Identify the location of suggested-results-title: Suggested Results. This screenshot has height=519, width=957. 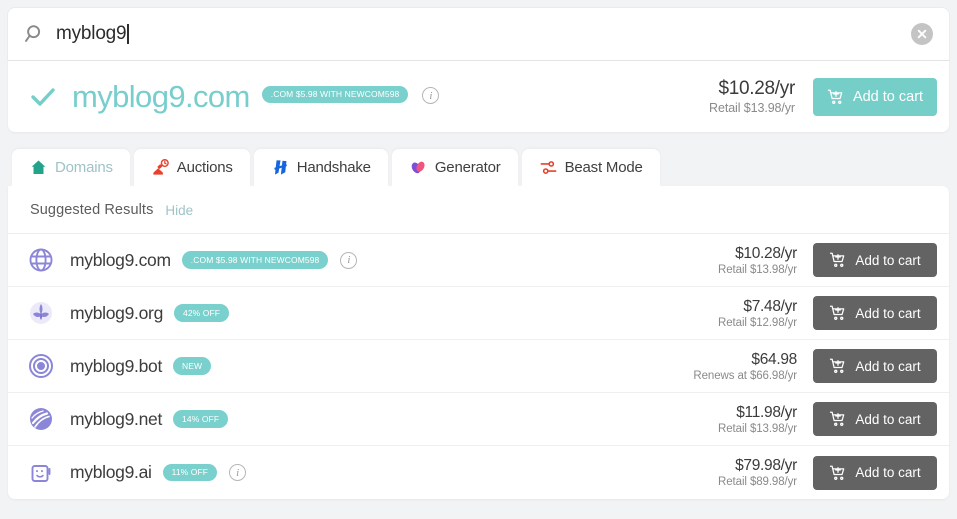
(92, 210).